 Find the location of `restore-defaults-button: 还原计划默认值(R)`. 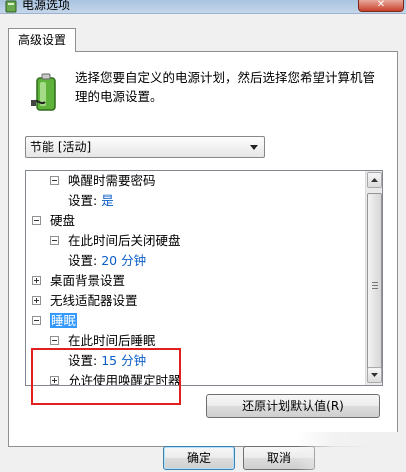

restore-defaults-button: 还原计划默认值(R) is located at coordinates (293, 406).